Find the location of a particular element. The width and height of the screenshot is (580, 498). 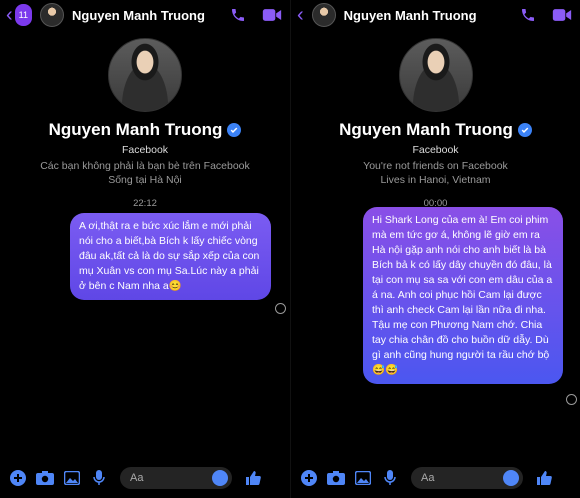

chat-header: ‹ 11 Nguyen Manh Truong is located at coordinates (145, 15).